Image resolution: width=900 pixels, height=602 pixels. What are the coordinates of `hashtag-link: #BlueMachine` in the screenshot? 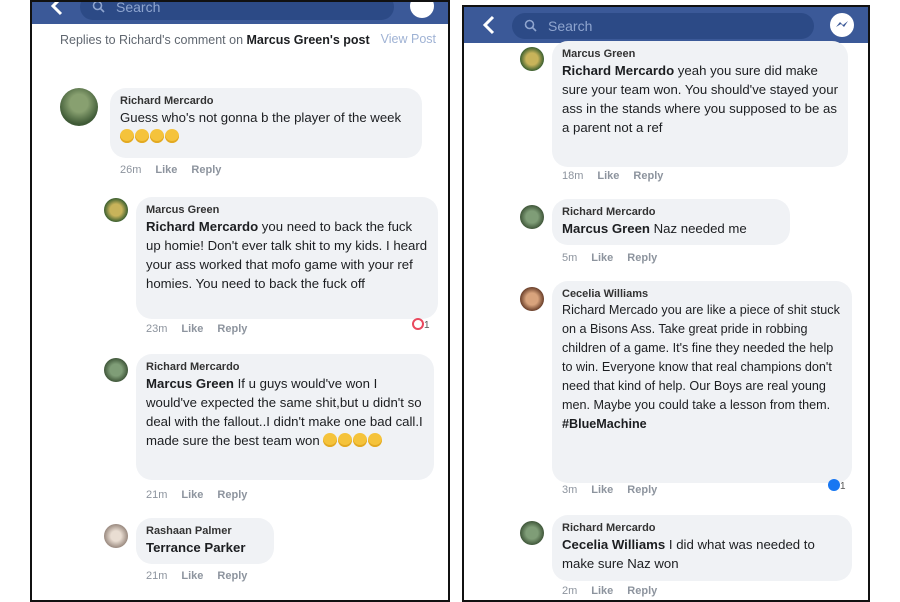 It's located at (604, 424).